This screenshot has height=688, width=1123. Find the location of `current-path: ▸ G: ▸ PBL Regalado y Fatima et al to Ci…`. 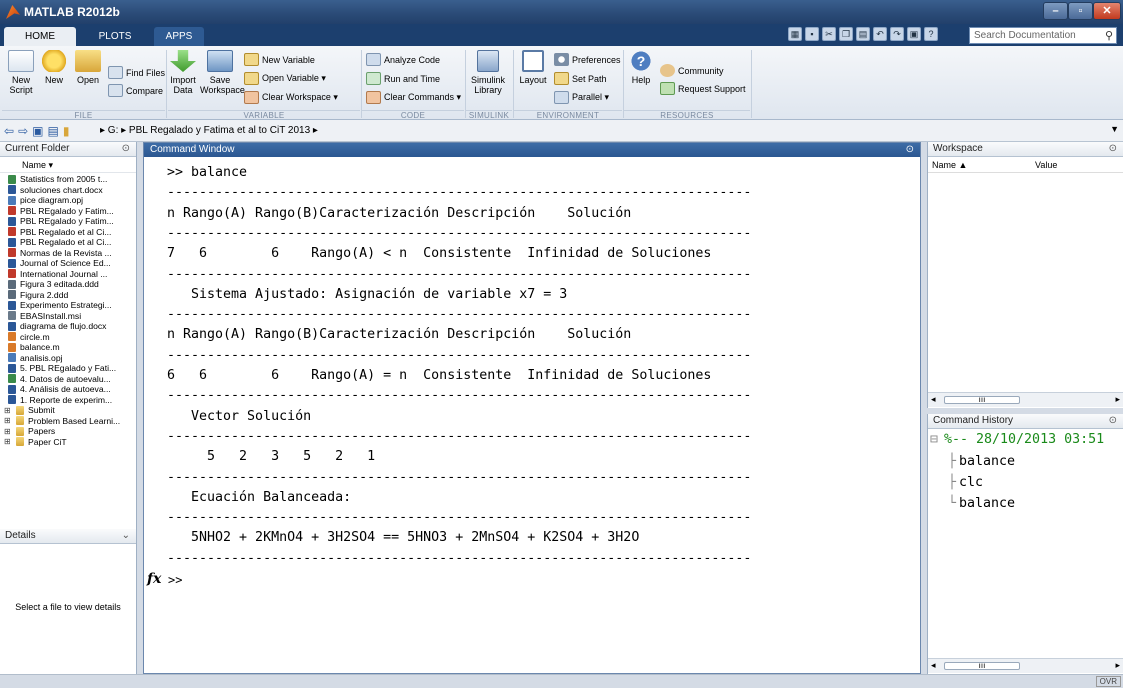

current-path: ▸ G: ▸ PBL Regalado y Fatima et al to Ci… is located at coordinates (209, 130).